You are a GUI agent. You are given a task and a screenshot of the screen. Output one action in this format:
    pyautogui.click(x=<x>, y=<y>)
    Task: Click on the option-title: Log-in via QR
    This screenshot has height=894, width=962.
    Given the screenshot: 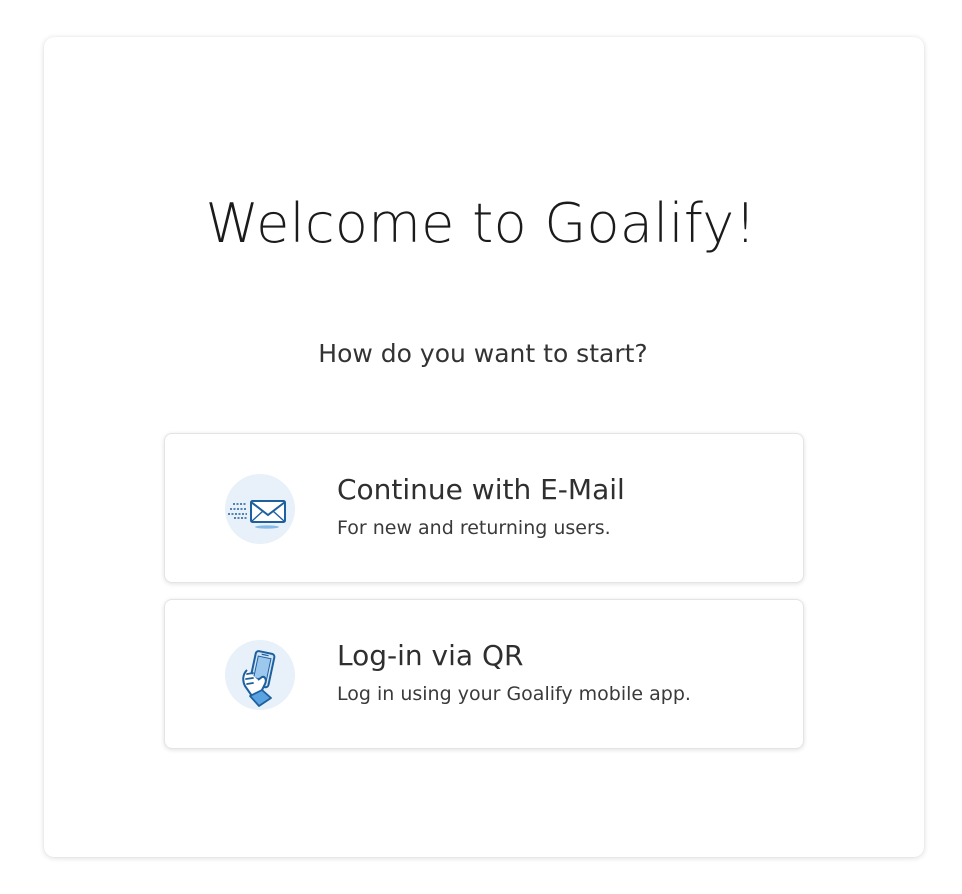 What is the action you would take?
    pyautogui.click(x=430, y=655)
    